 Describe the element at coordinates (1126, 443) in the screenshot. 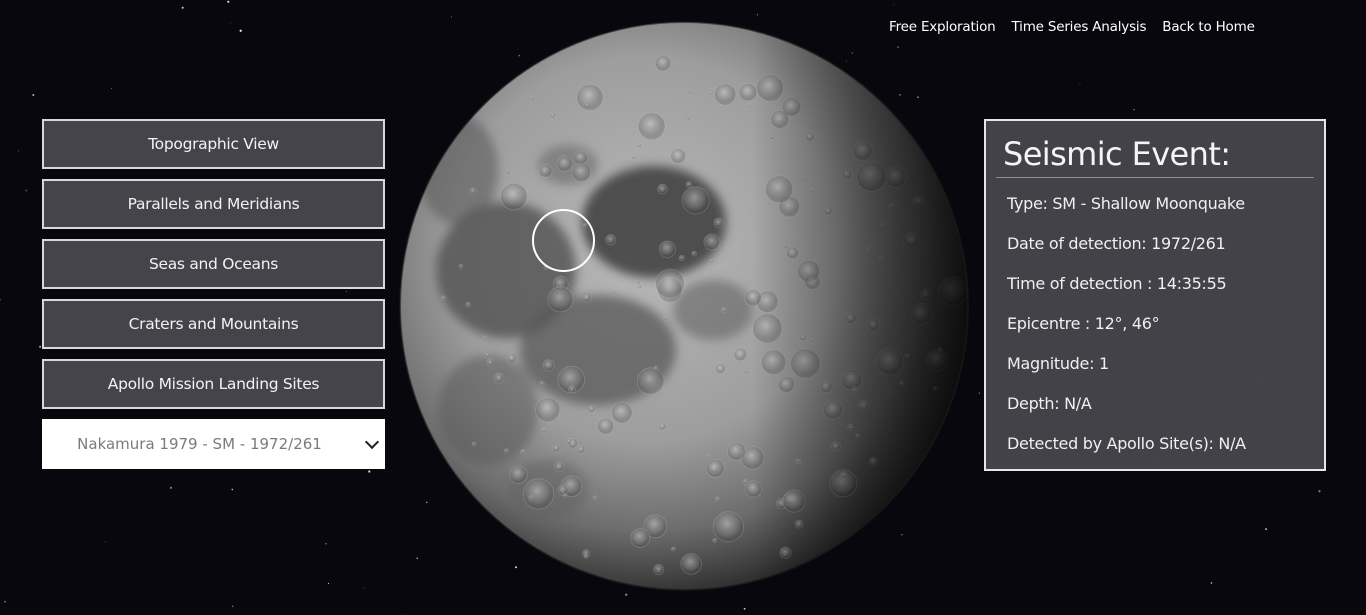

I see `event-detected-by: Detected by Apollo Site(s): N/A` at that location.